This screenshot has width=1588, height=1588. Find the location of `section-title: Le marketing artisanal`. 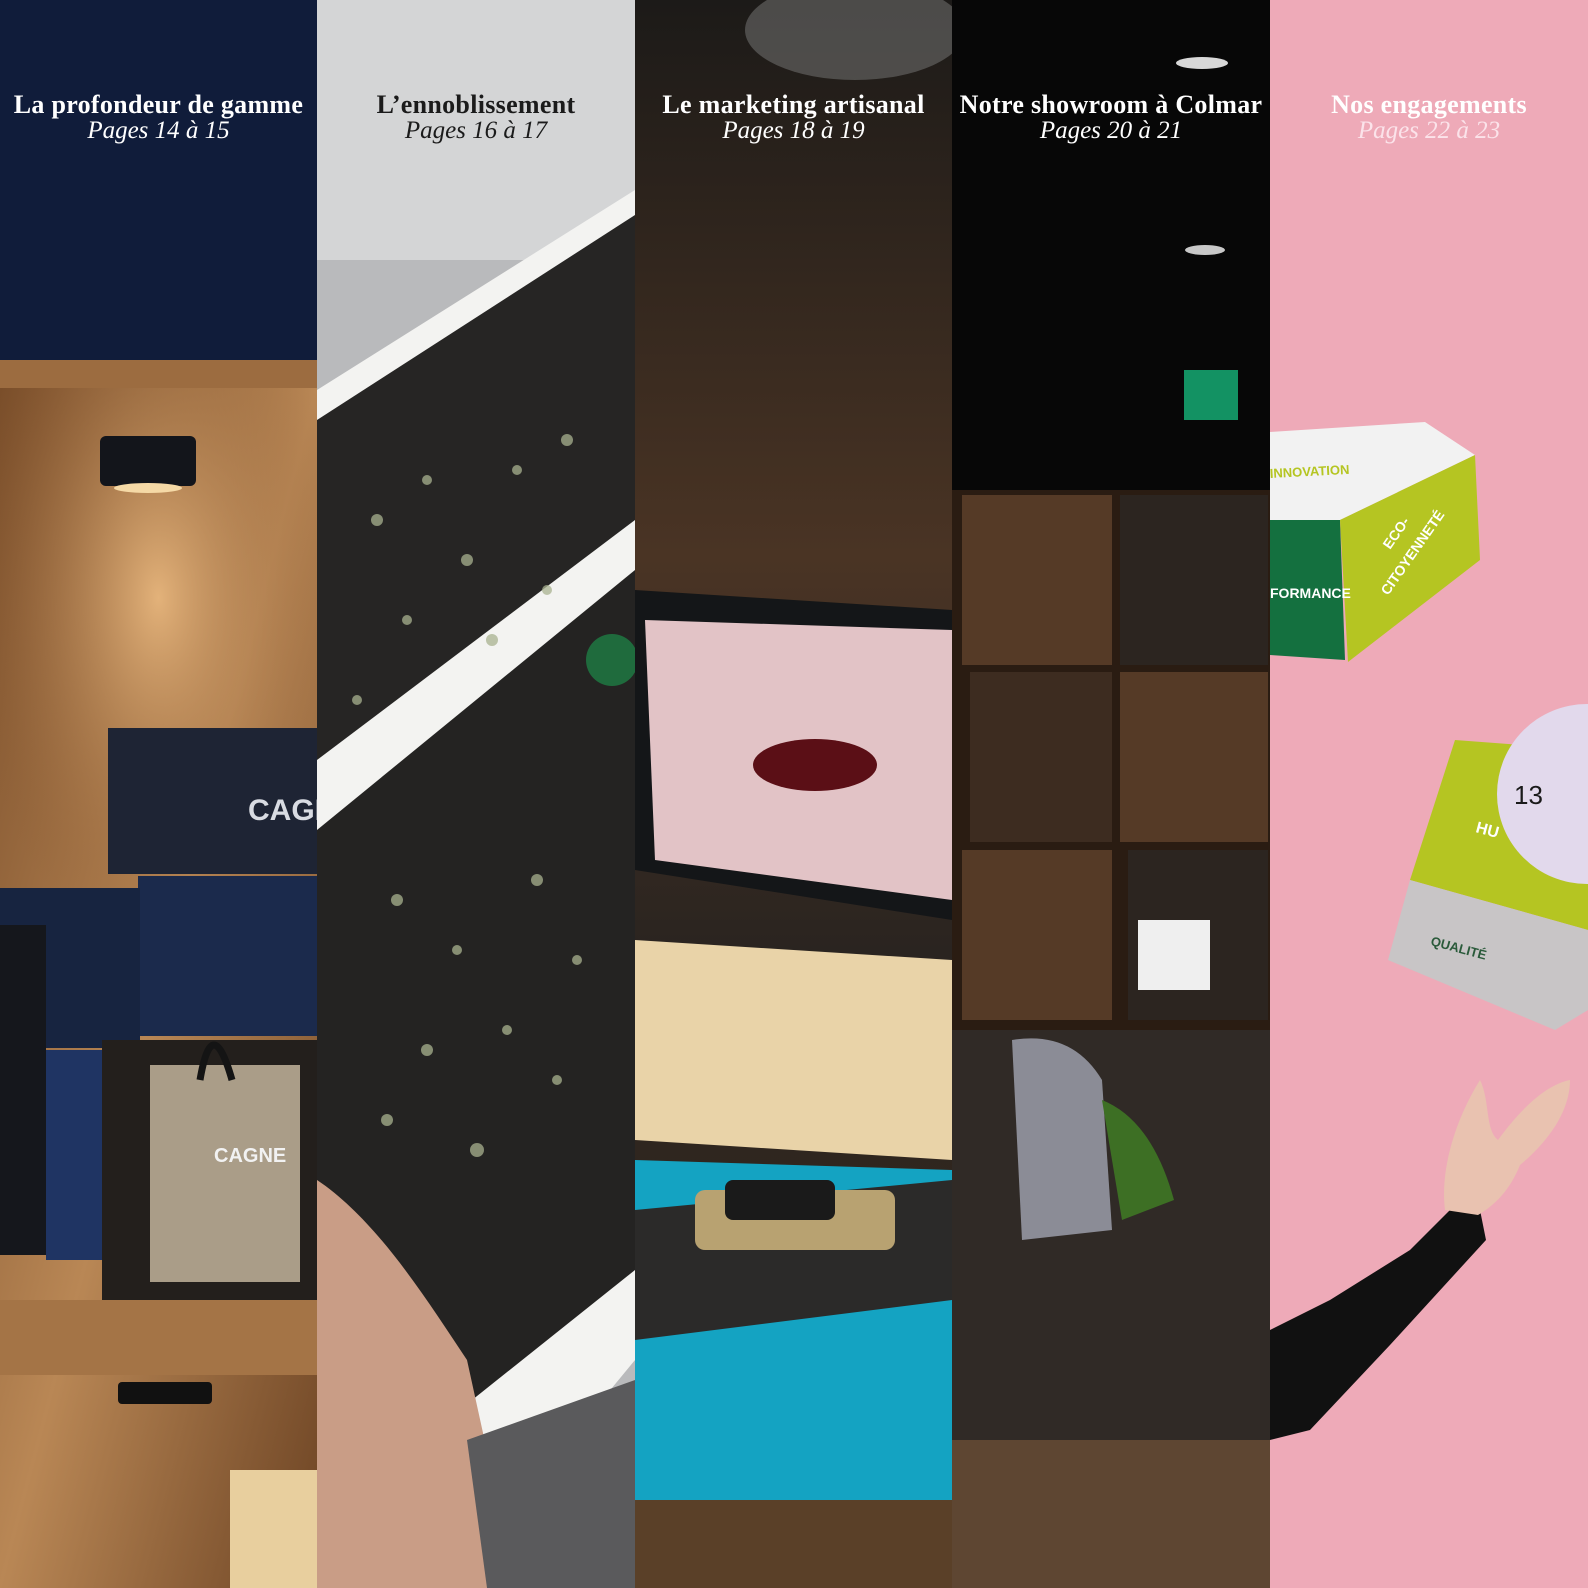

section-title: Le marketing artisanal is located at coordinates (793, 104).